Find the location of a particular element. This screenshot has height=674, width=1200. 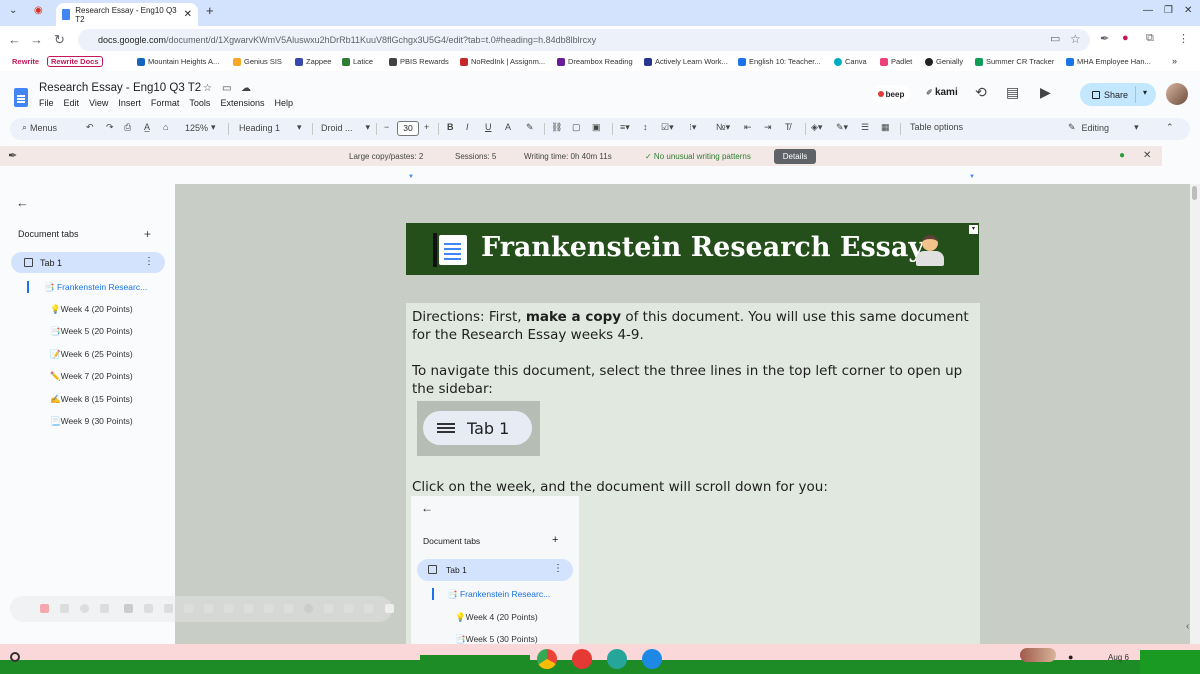

move-folder-icon: ▭ is located at coordinates (226, 88).